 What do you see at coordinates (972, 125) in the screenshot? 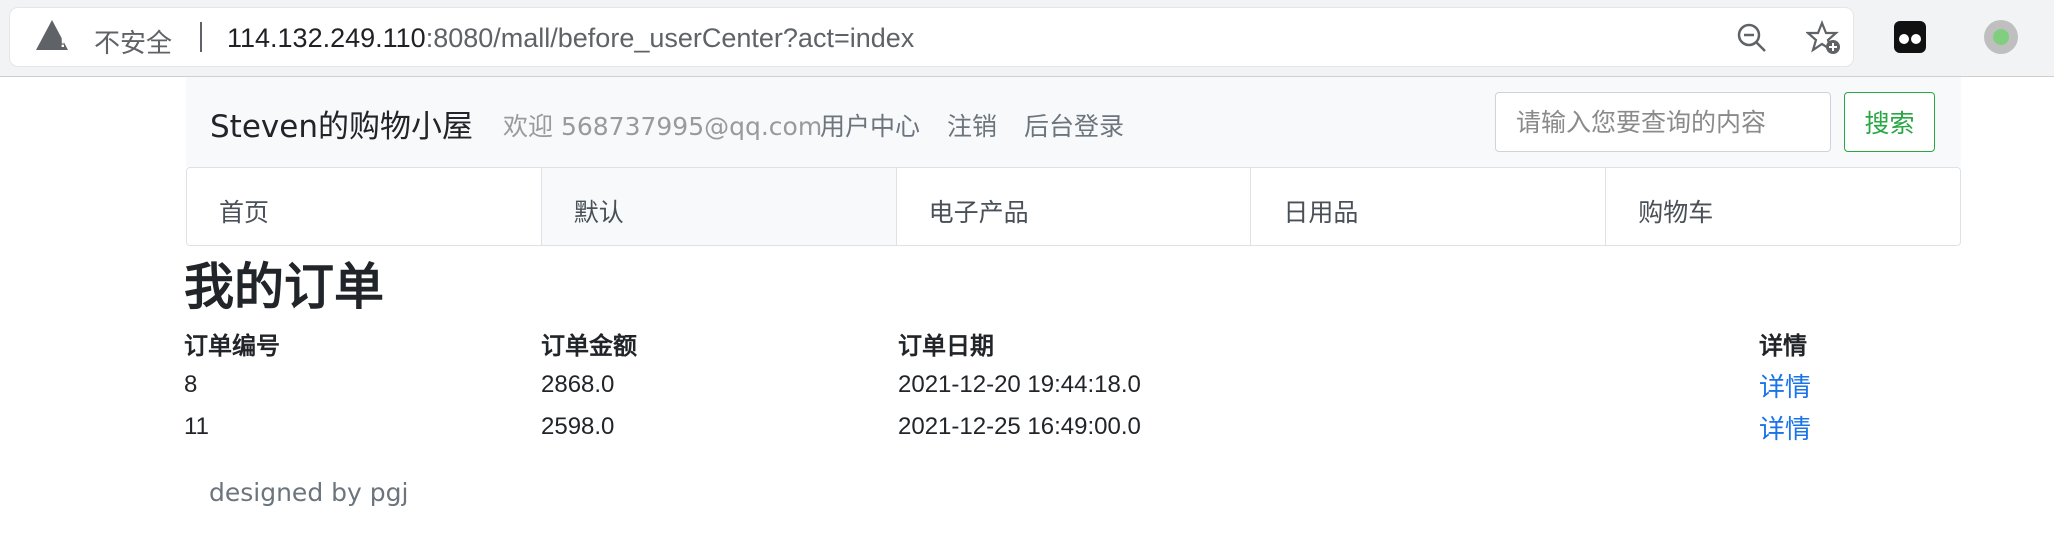
I see `nav-logout: 注销` at bounding box center [972, 125].